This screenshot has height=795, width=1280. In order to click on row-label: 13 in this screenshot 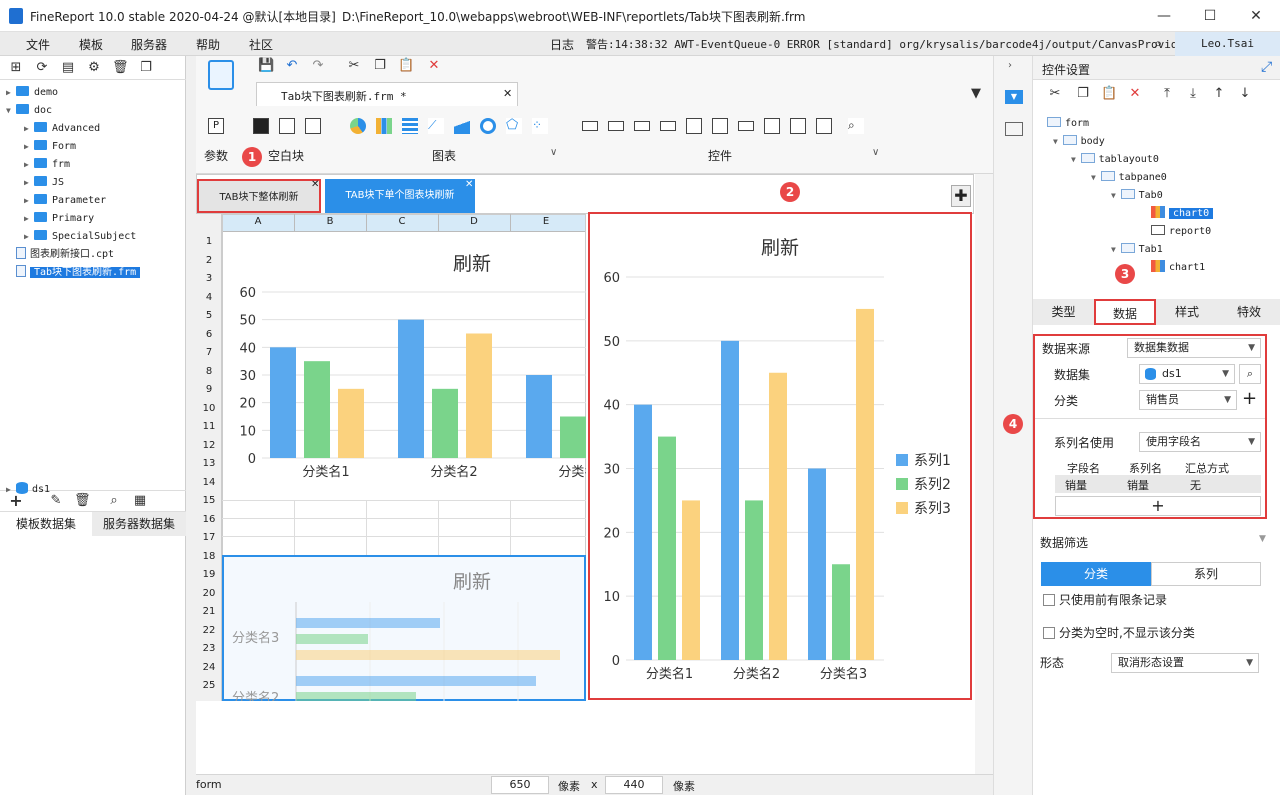, I will do `click(209, 463)`.